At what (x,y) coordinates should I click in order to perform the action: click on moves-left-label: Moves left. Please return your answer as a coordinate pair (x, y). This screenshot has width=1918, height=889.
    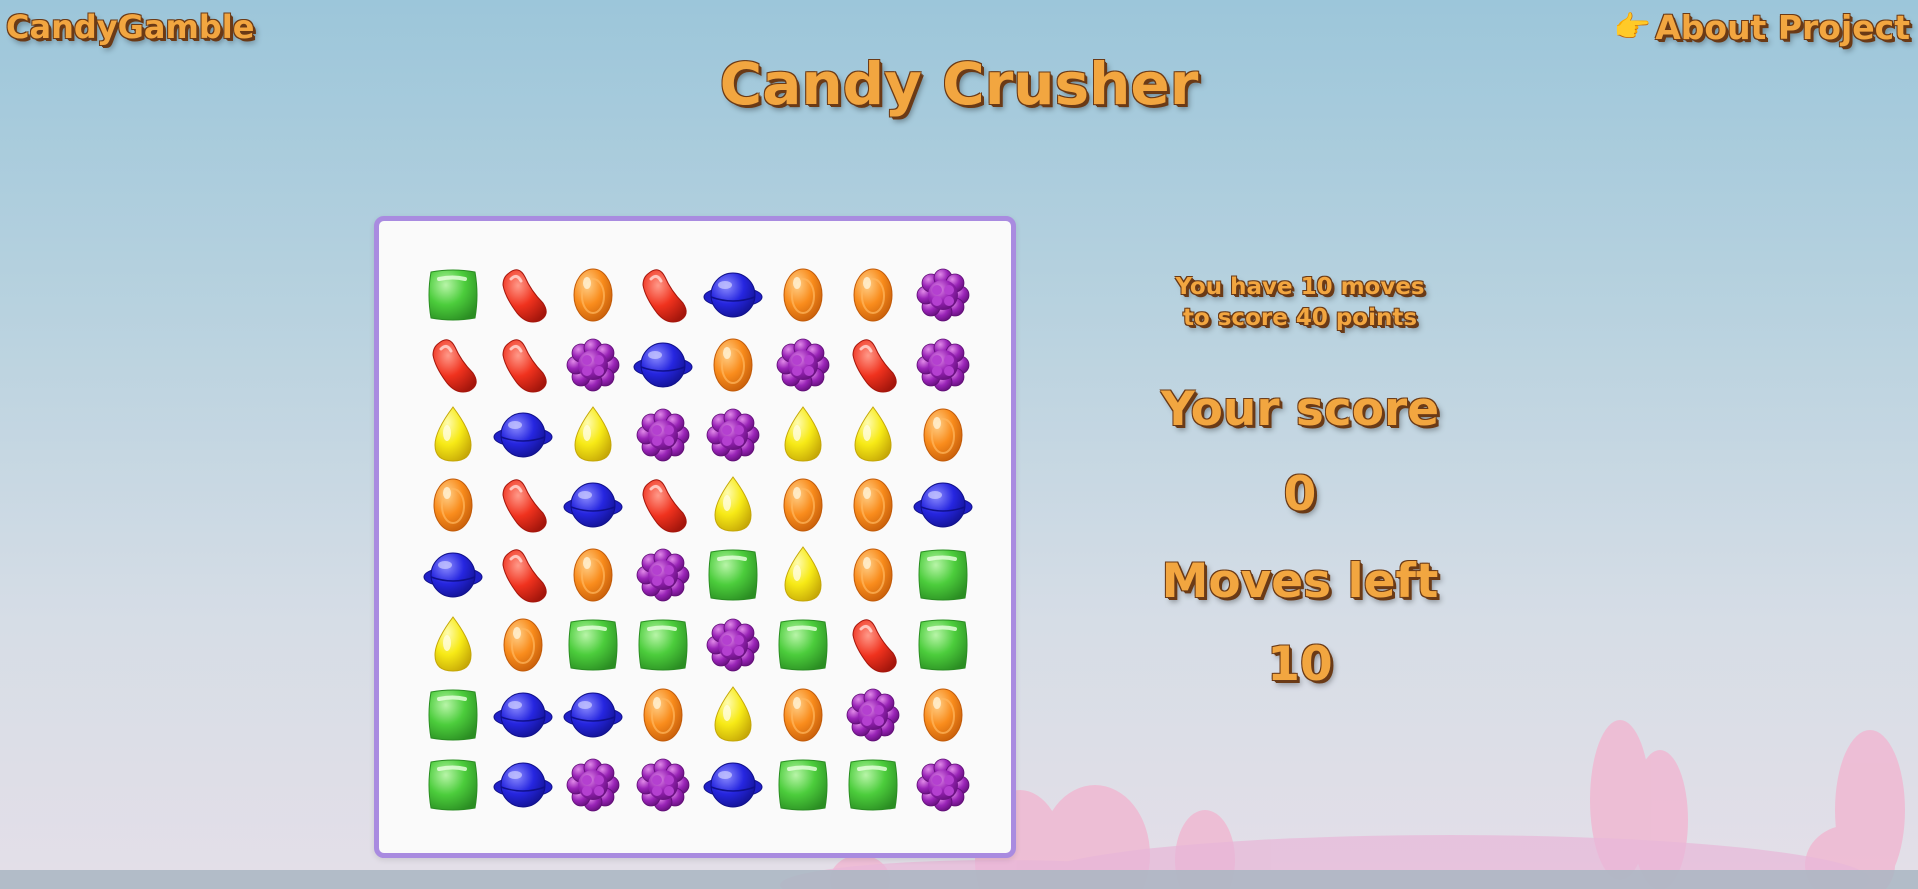
    Looking at the image, I should click on (1300, 581).